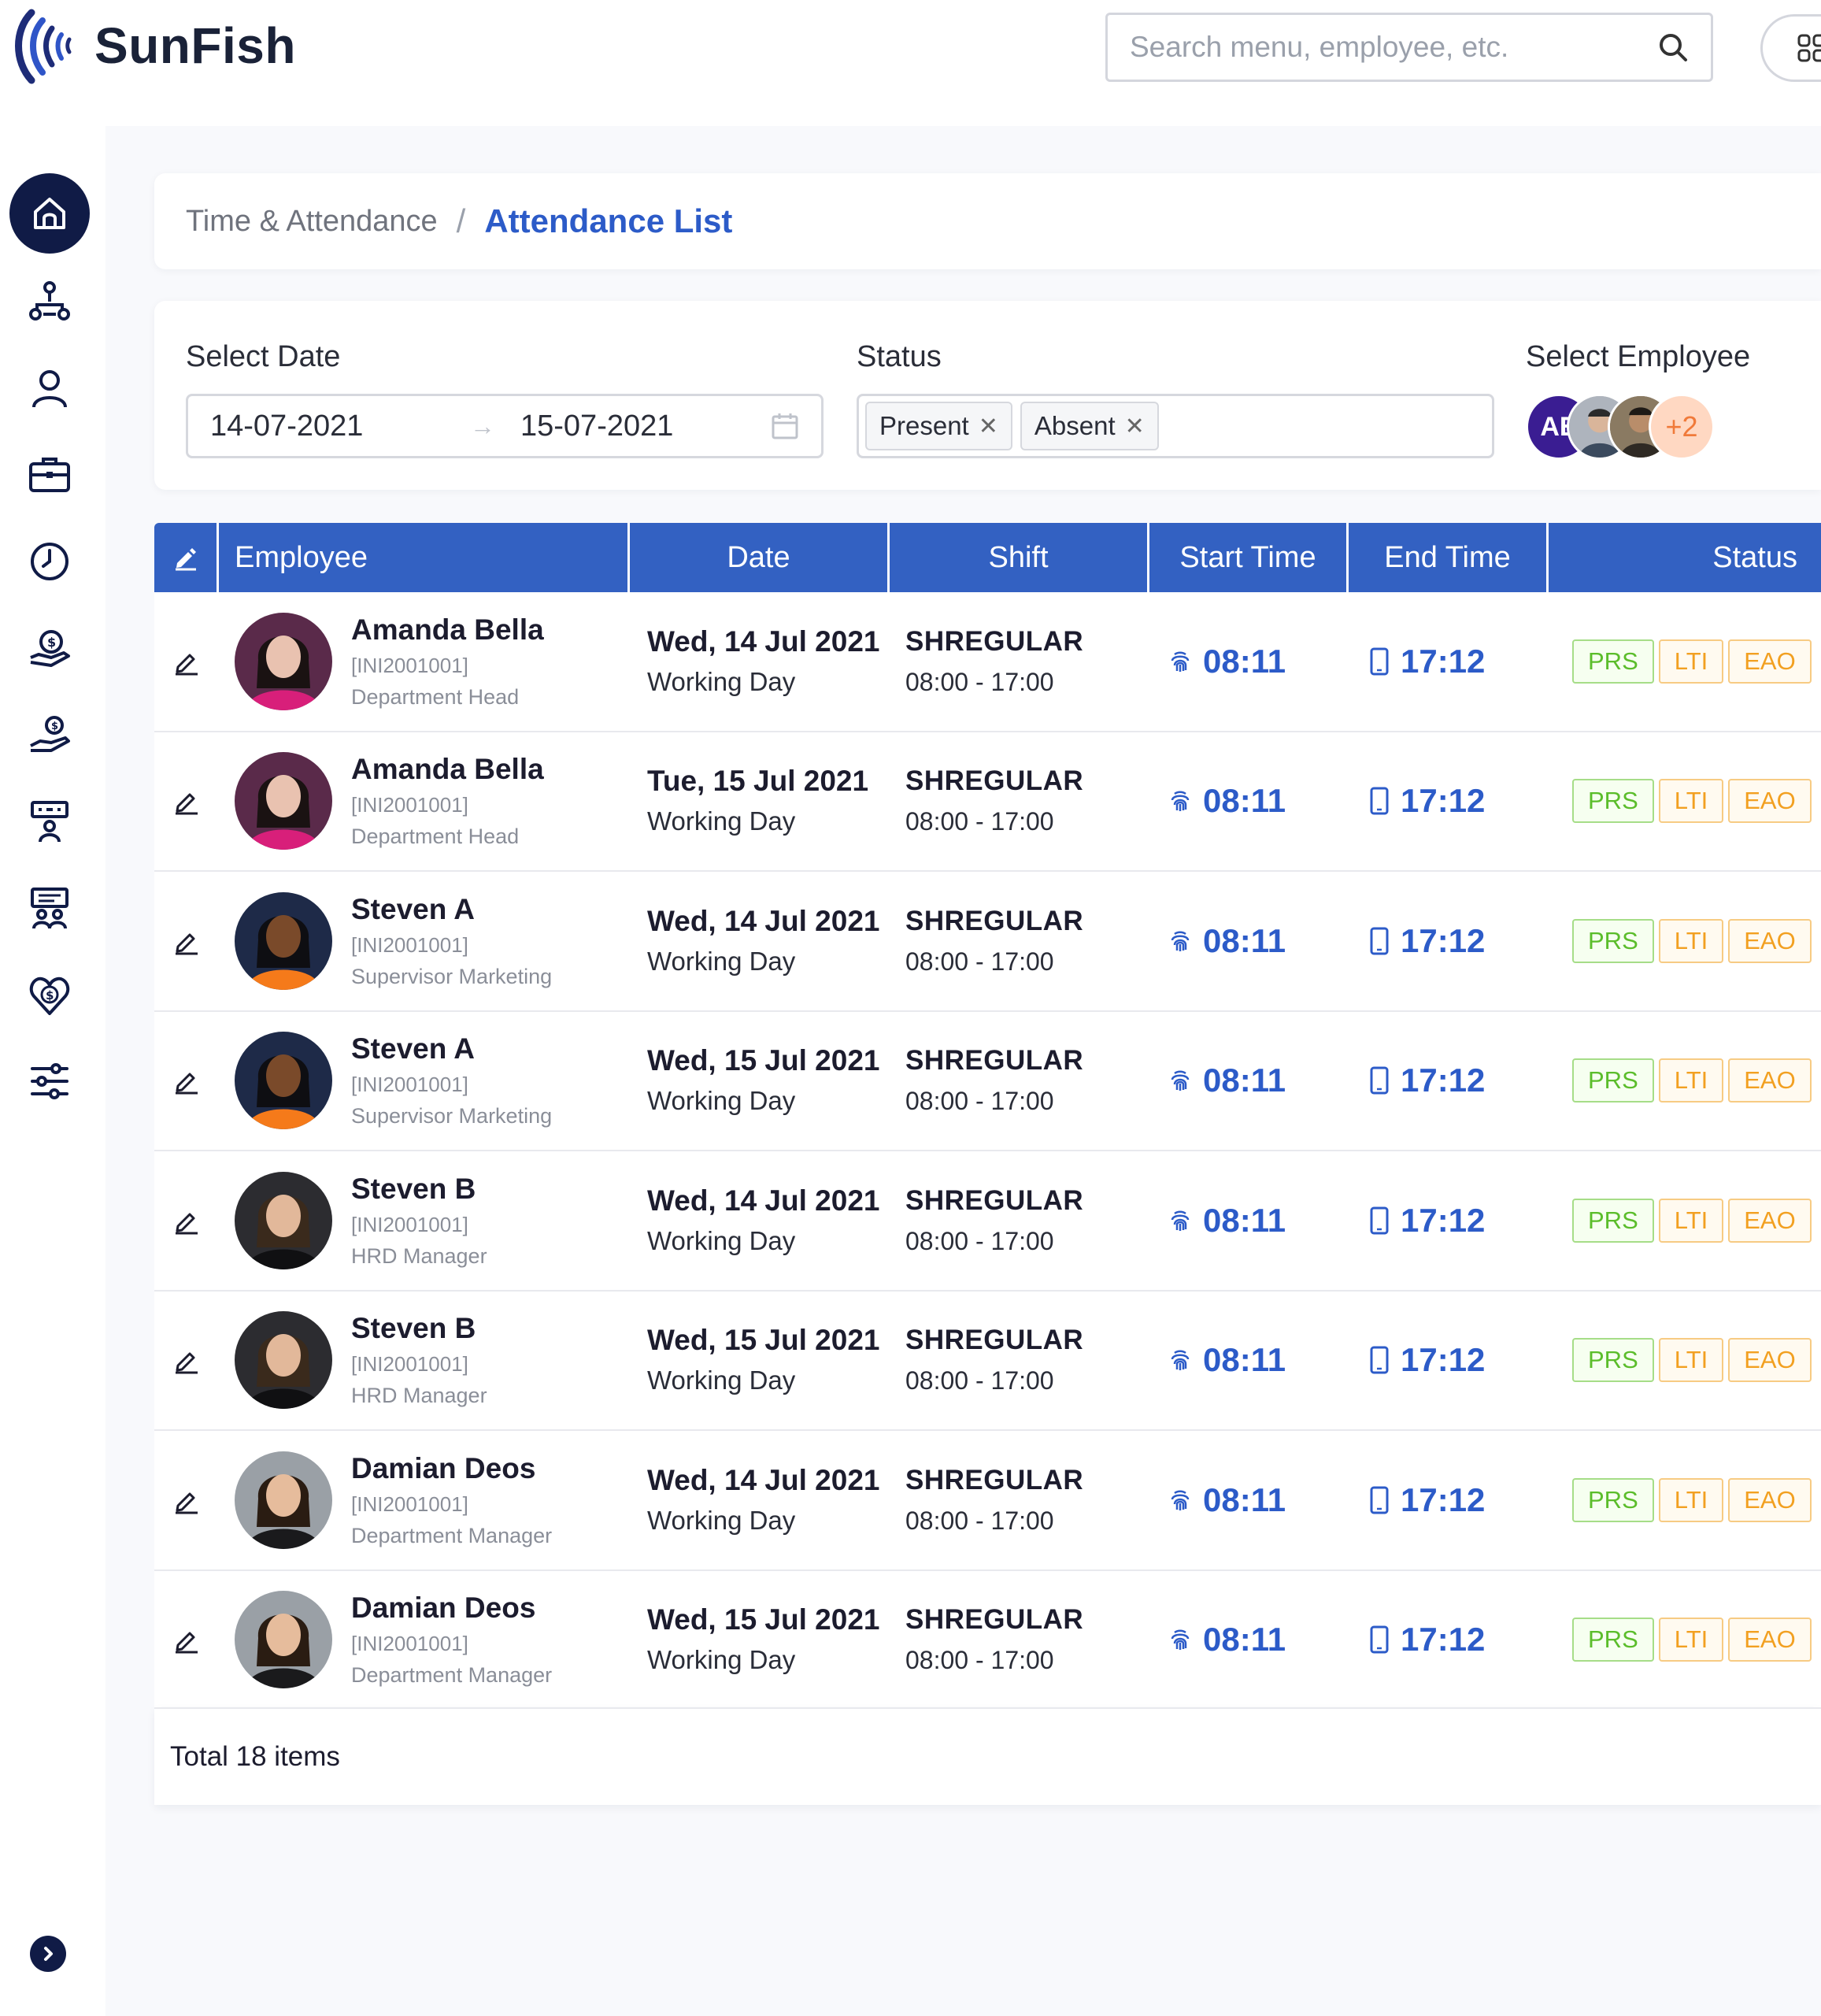 The height and width of the screenshot is (2016, 1821). I want to click on sidebar-item-recruitment, so click(49, 908).